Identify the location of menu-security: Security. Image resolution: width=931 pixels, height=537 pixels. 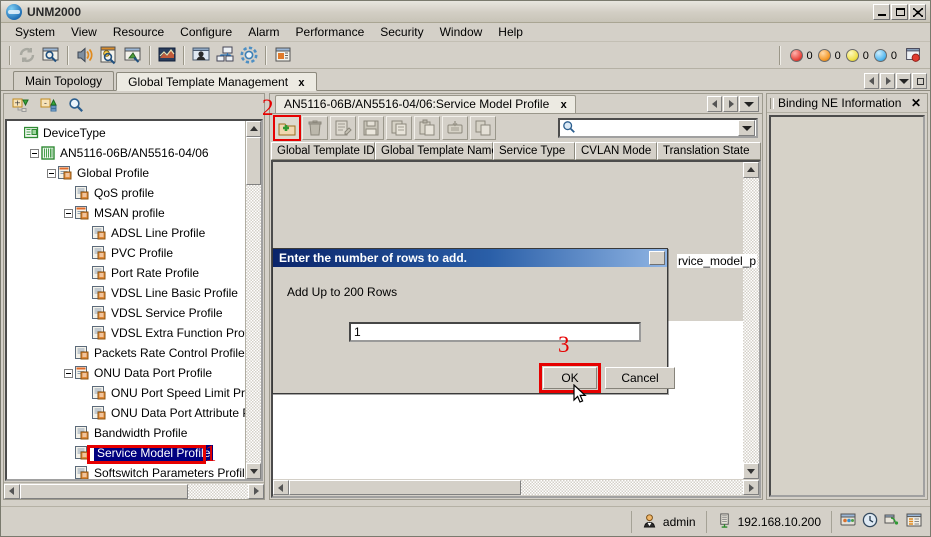
(401, 32).